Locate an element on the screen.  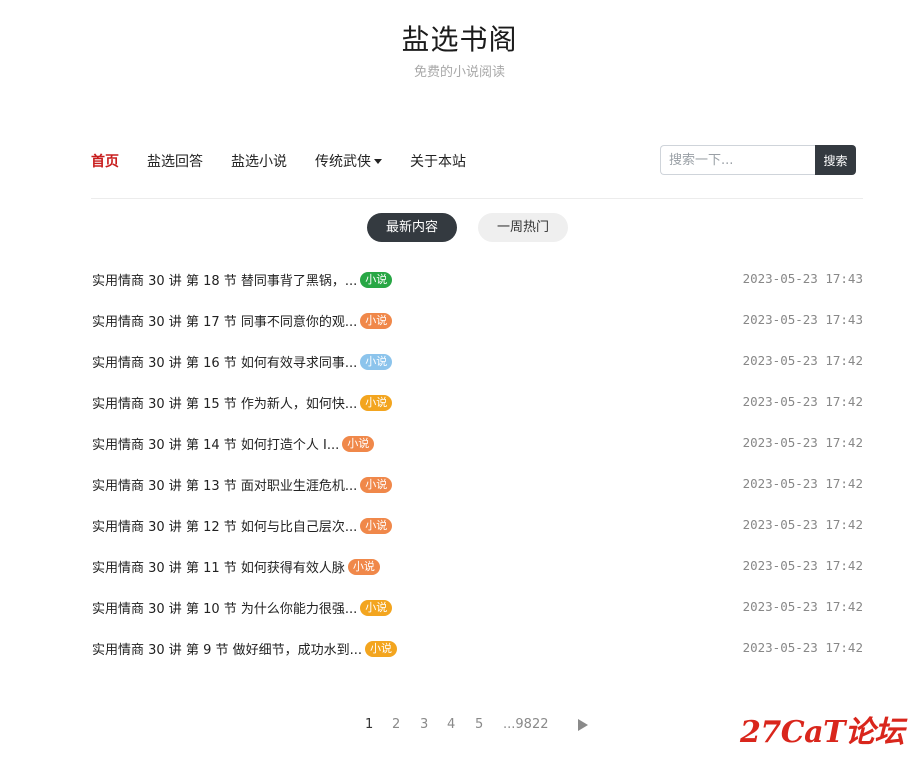
post-title-link: 实用情商 30 讲 第 11 节 如何获得有效人脉 小说 is located at coordinates (236, 566).